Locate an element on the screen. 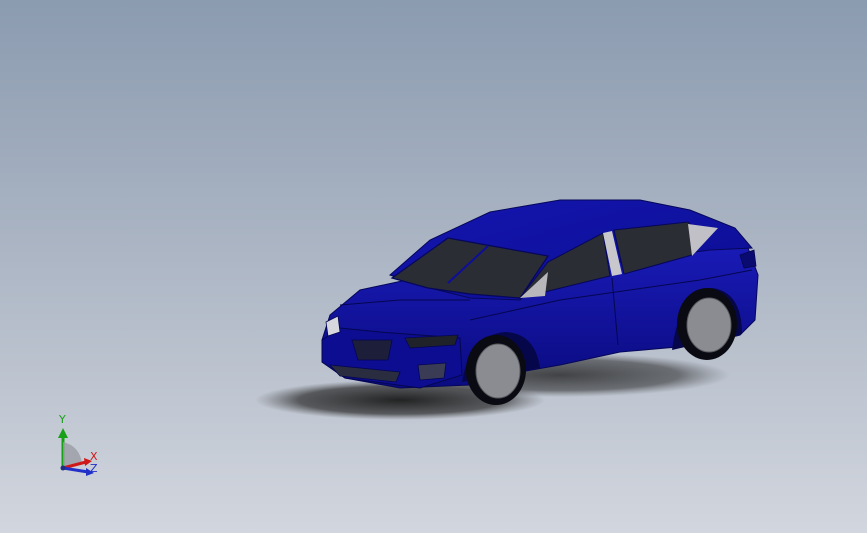 This screenshot has width=867, height=533. fog-light is located at coordinates (432, 371).